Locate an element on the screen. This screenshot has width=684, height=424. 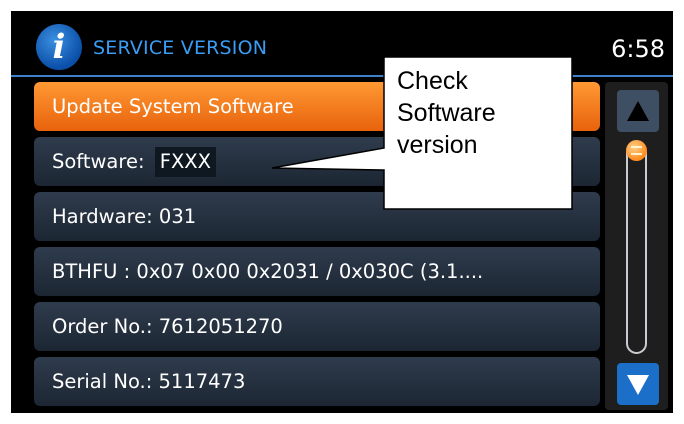
callout-line: version is located at coordinates (437, 145).